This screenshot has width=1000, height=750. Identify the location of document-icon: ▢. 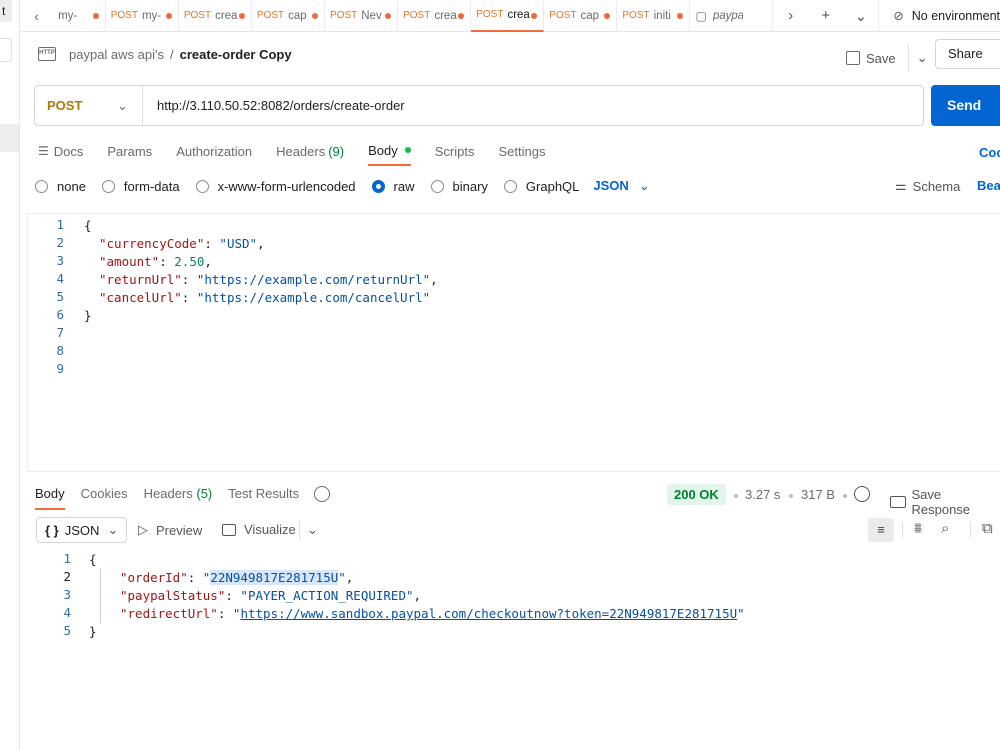
(701, 15).